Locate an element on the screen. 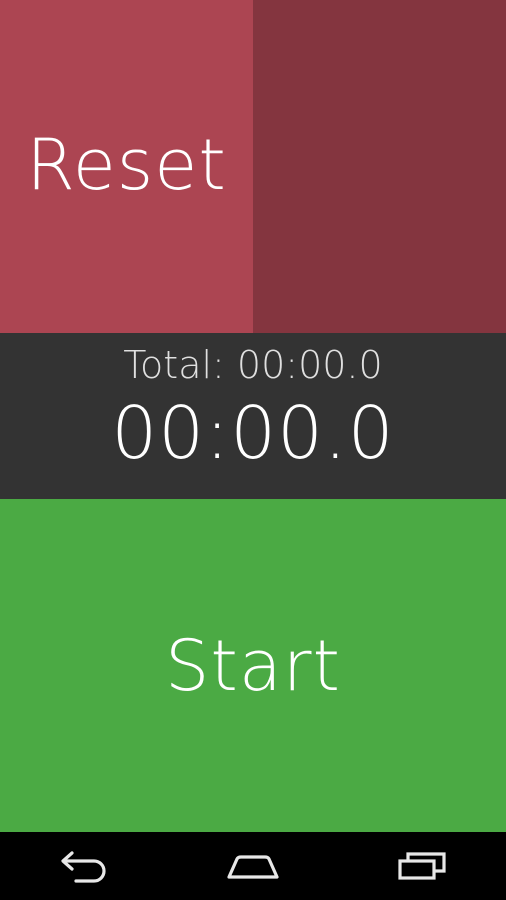 This screenshot has height=900, width=506. reset-button-label: Reset is located at coordinates (126, 164).